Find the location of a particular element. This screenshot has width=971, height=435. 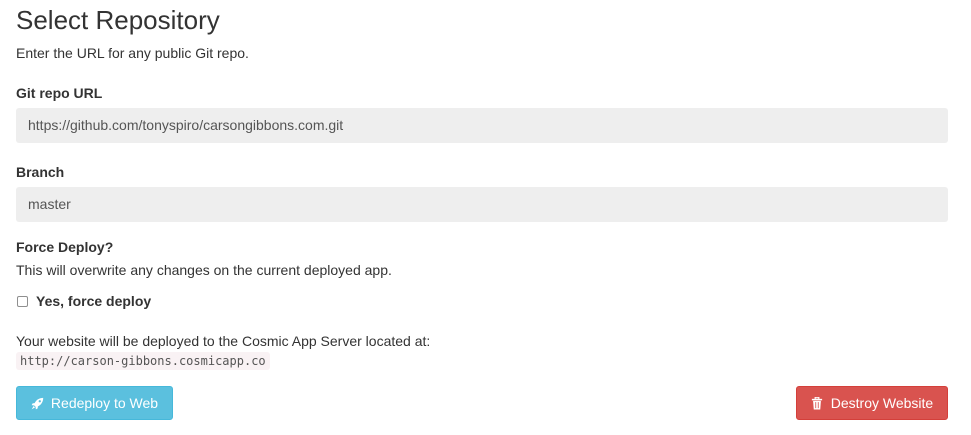

branch-label: Branch is located at coordinates (40, 172).